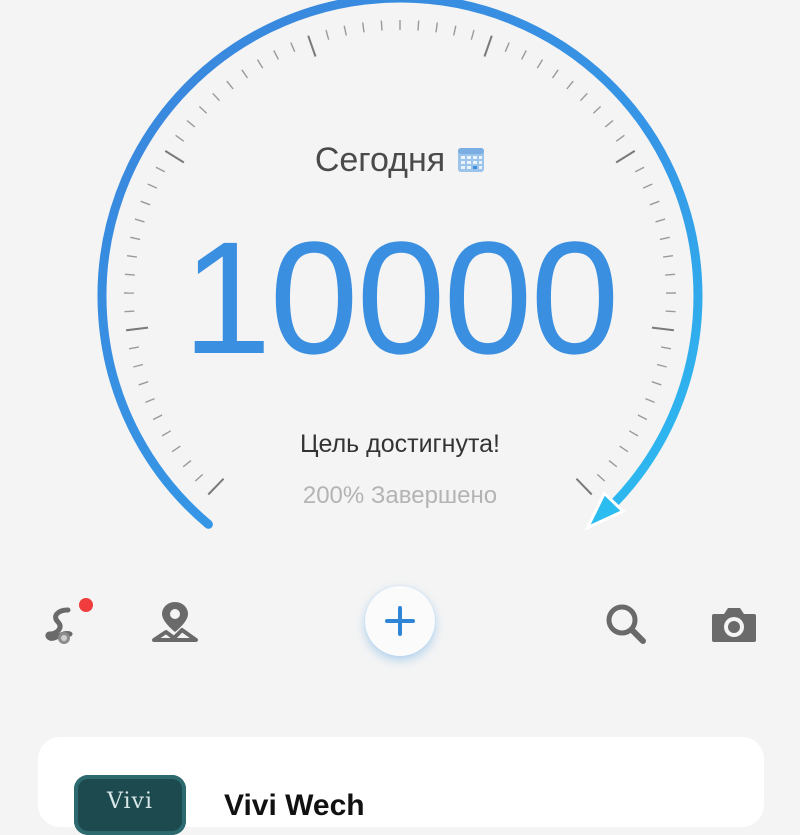 The width and height of the screenshot is (800, 835). I want to click on calendar-icon, so click(471, 160).